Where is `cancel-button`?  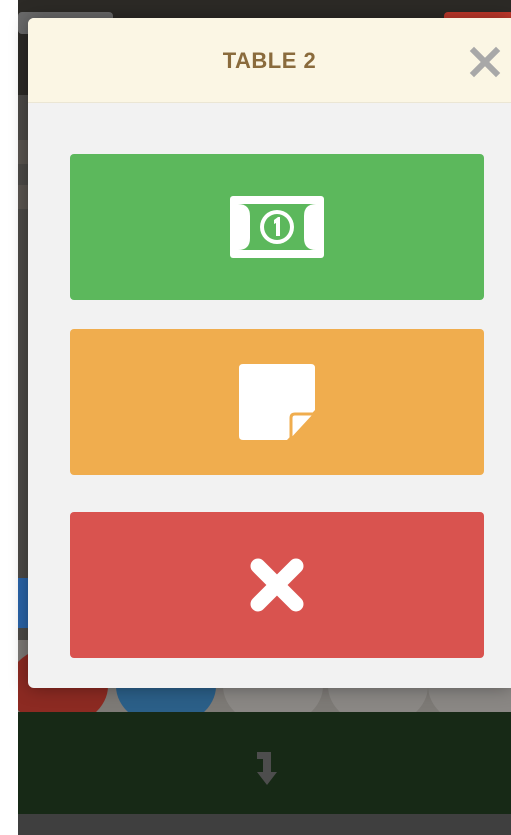 cancel-button is located at coordinates (277, 585).